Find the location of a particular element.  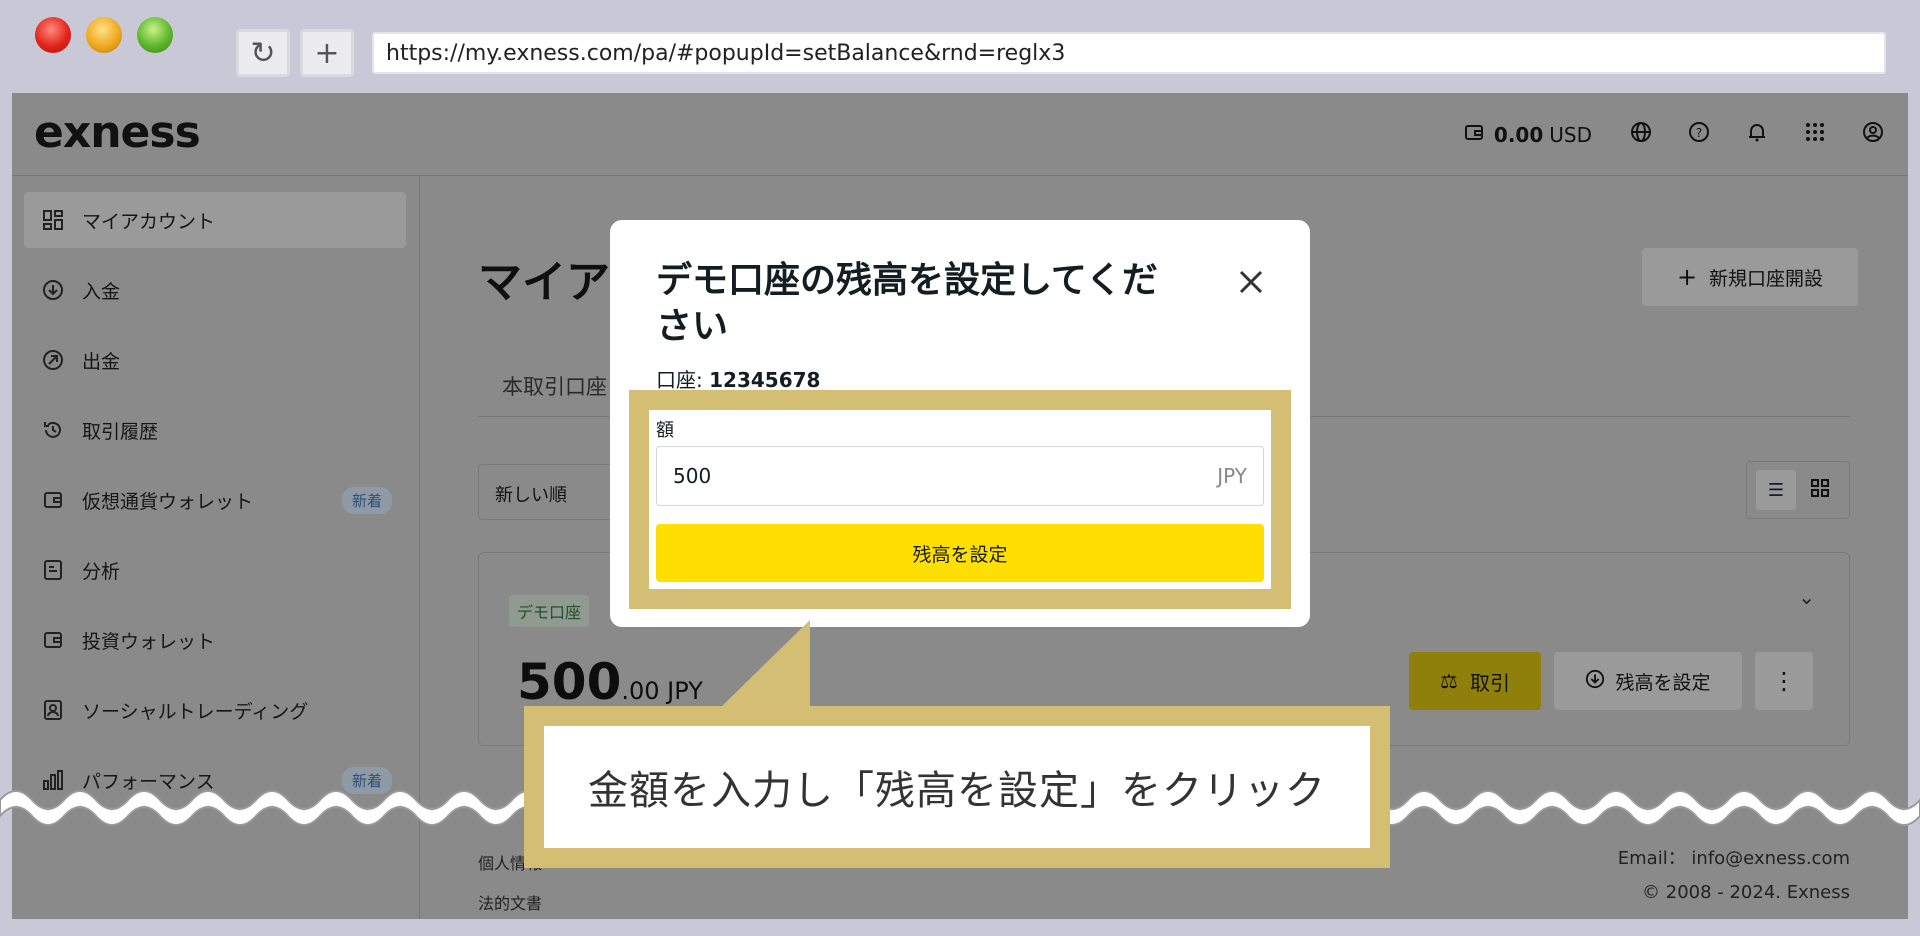

grid-icon is located at coordinates (1820, 490).